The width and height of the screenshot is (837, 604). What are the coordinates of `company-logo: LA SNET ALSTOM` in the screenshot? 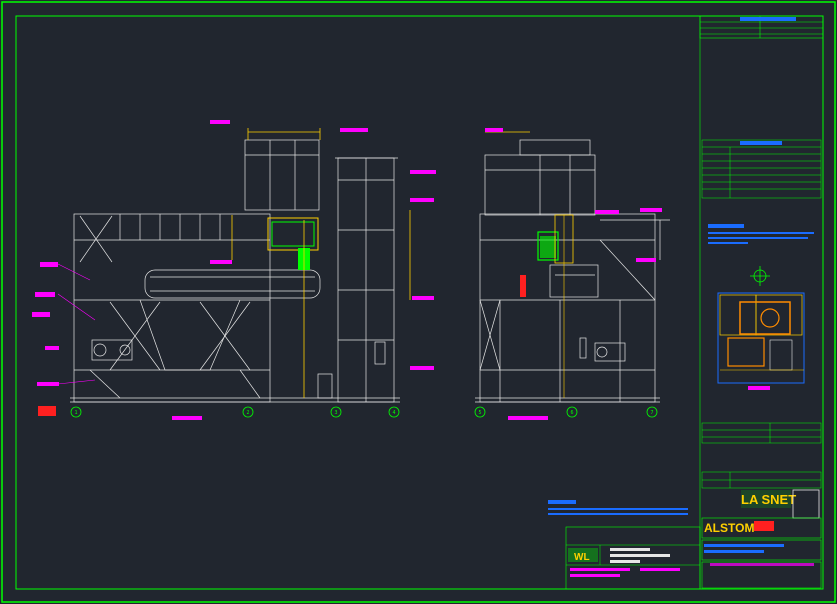 It's located at (761, 539).